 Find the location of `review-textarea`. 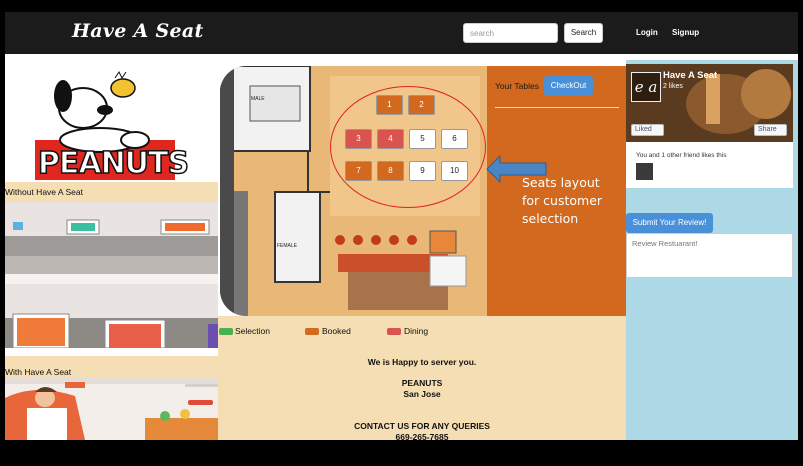

review-textarea is located at coordinates (709, 255).